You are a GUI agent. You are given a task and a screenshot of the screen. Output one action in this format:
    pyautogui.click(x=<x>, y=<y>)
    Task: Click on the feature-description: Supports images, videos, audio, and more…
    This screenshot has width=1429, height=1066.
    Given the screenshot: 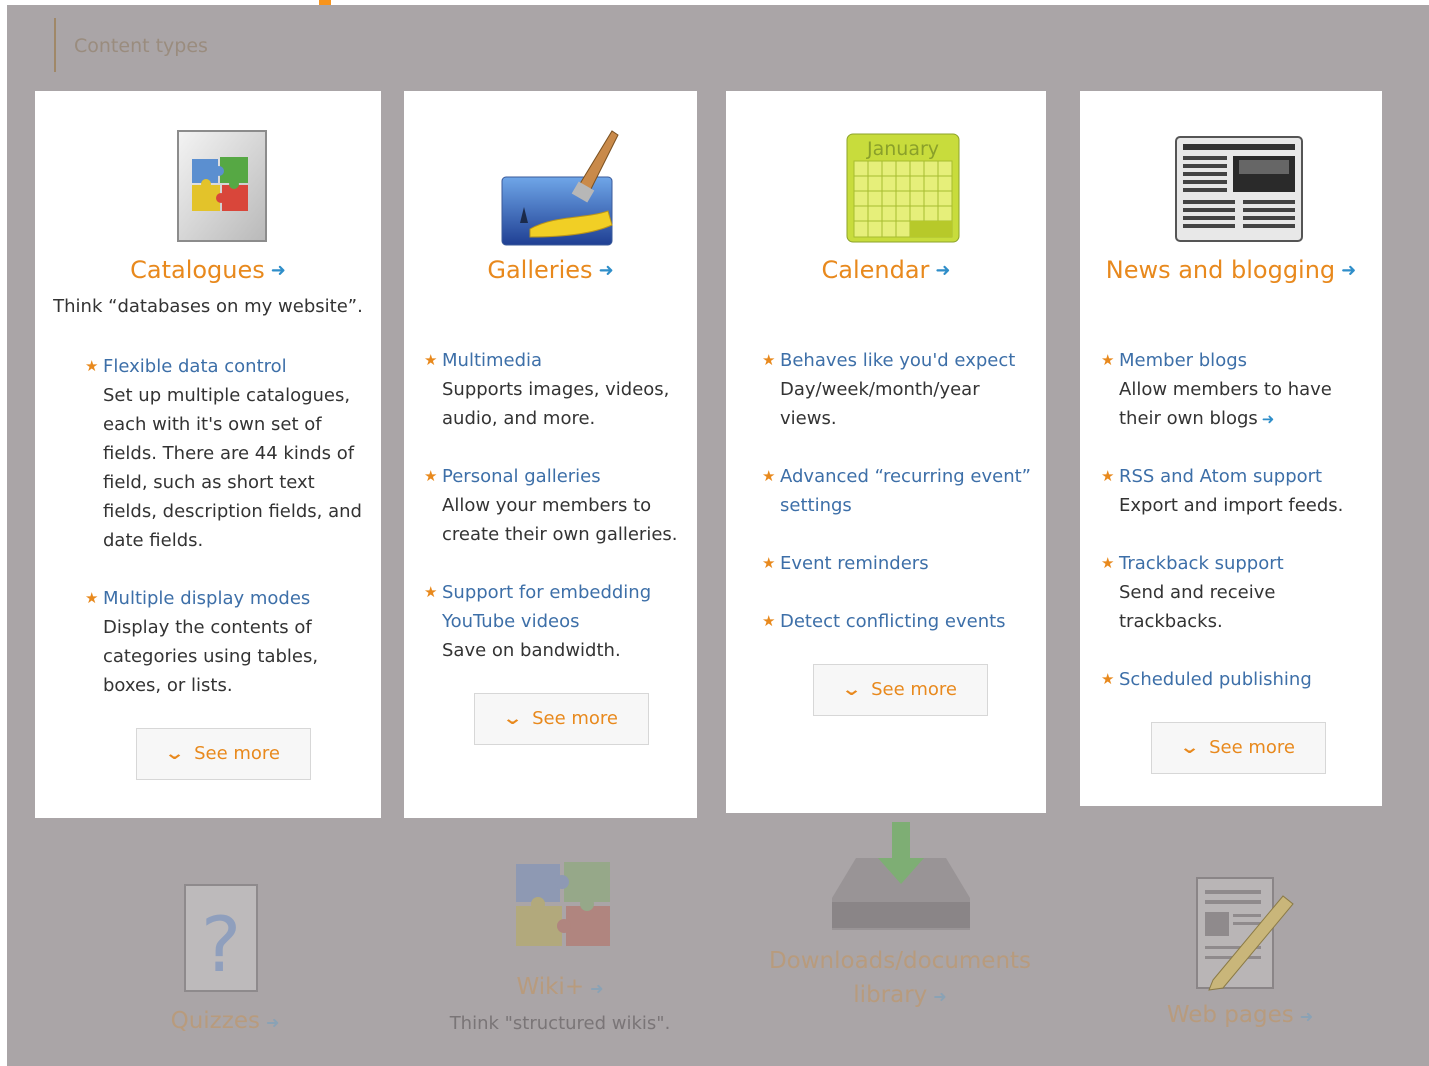 What is the action you would take?
    pyautogui.click(x=556, y=404)
    